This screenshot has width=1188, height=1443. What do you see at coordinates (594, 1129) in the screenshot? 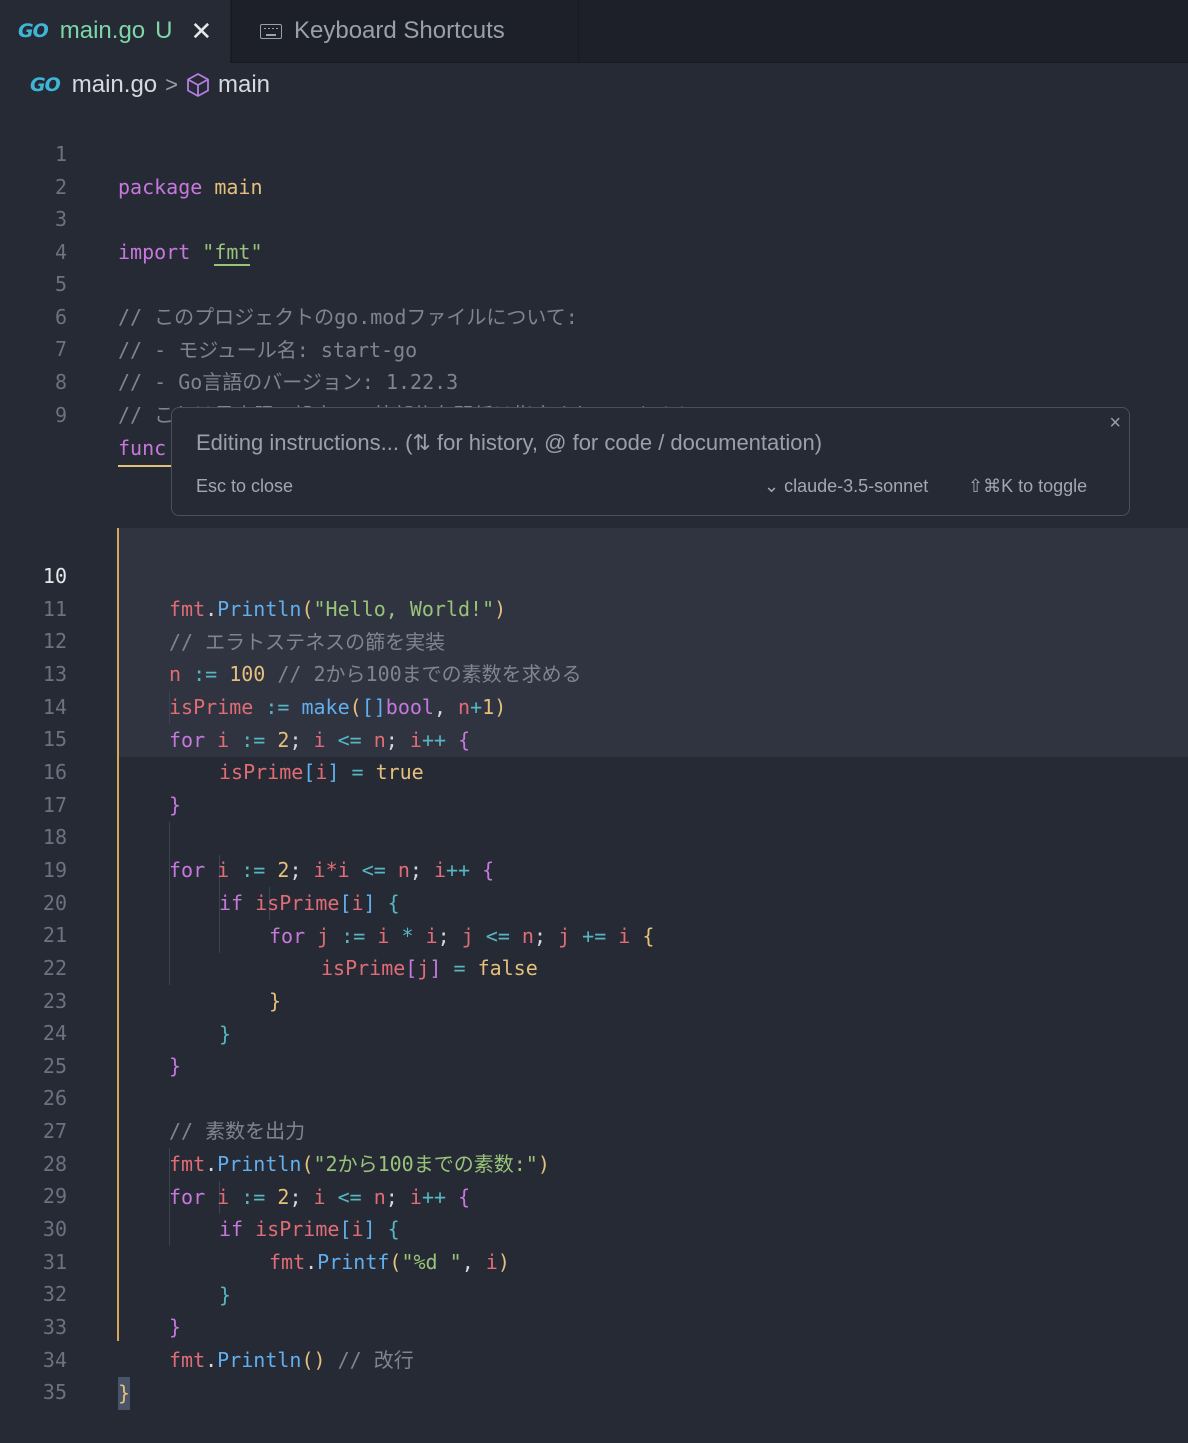
I see `code-line: 27 fmt.Println("2から100までの素数:")` at bounding box center [594, 1129].